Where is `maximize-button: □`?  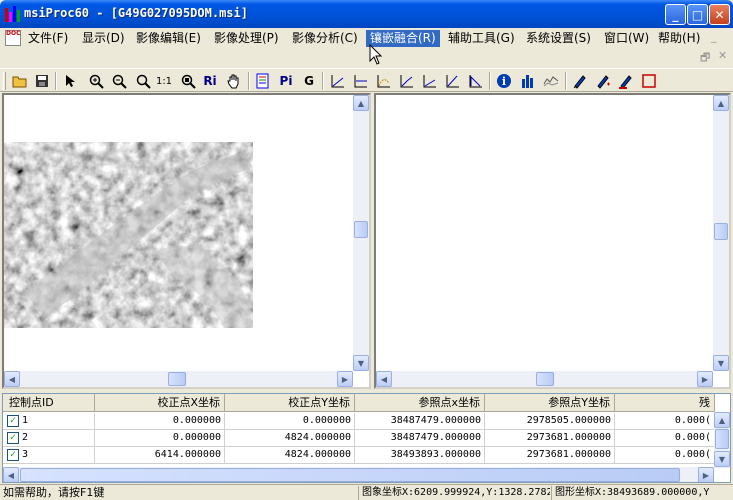 maximize-button: □ is located at coordinates (697, 14).